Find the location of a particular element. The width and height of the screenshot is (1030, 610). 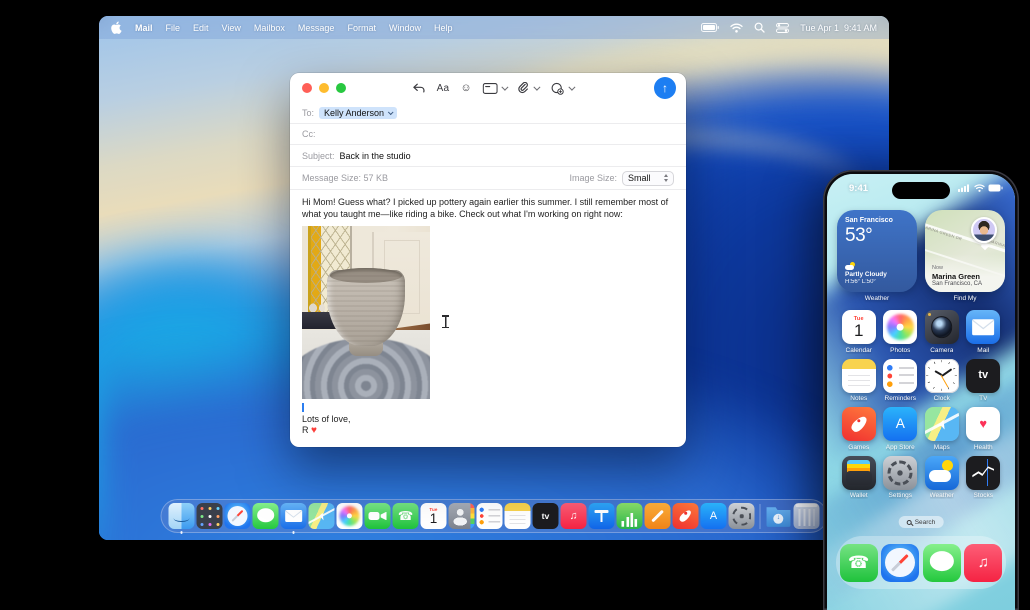

dock-item-calendar: Tue 1 is located at coordinates (433, 516).